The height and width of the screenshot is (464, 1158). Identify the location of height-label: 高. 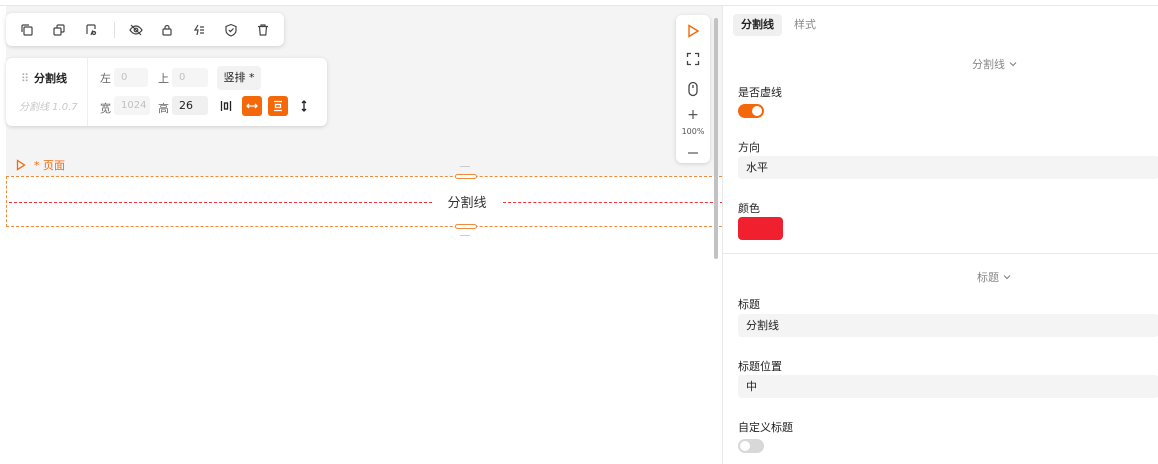
(163, 108).